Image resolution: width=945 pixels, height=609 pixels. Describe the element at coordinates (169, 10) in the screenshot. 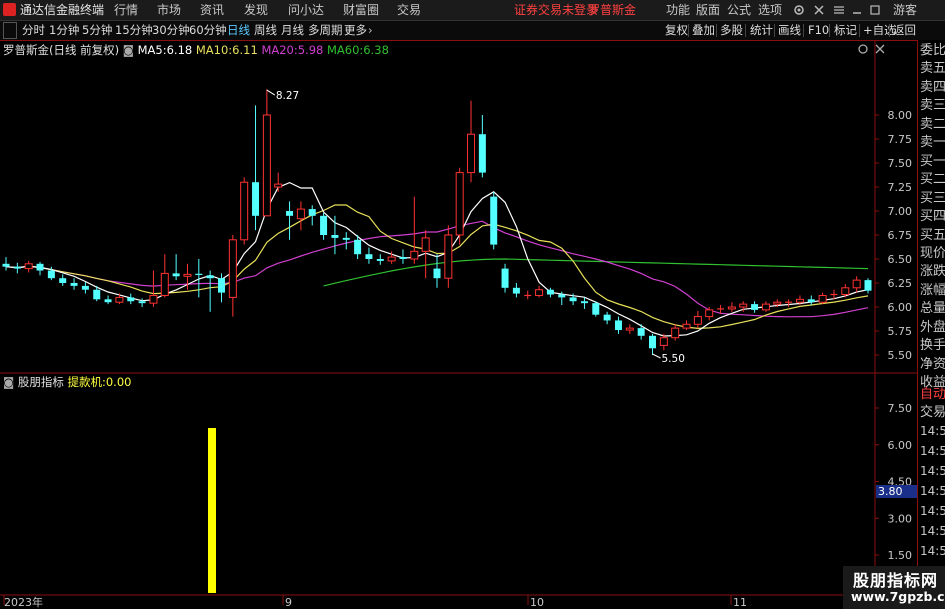

I see `menu-item-shichang: 市场` at that location.